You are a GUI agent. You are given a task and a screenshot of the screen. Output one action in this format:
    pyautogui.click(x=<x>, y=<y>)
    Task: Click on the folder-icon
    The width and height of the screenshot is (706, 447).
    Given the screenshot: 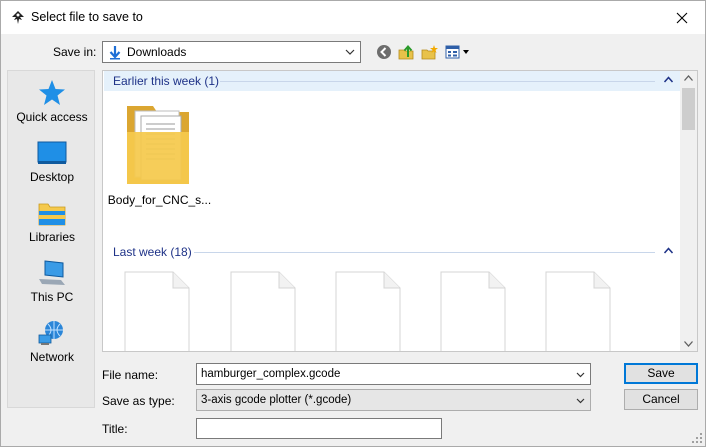 What is the action you would take?
    pyautogui.click(x=158, y=145)
    